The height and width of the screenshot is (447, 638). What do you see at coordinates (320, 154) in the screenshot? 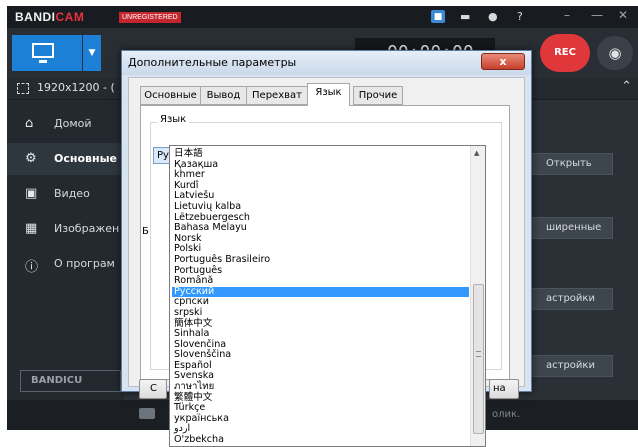
I see `language-option: 日本語` at bounding box center [320, 154].